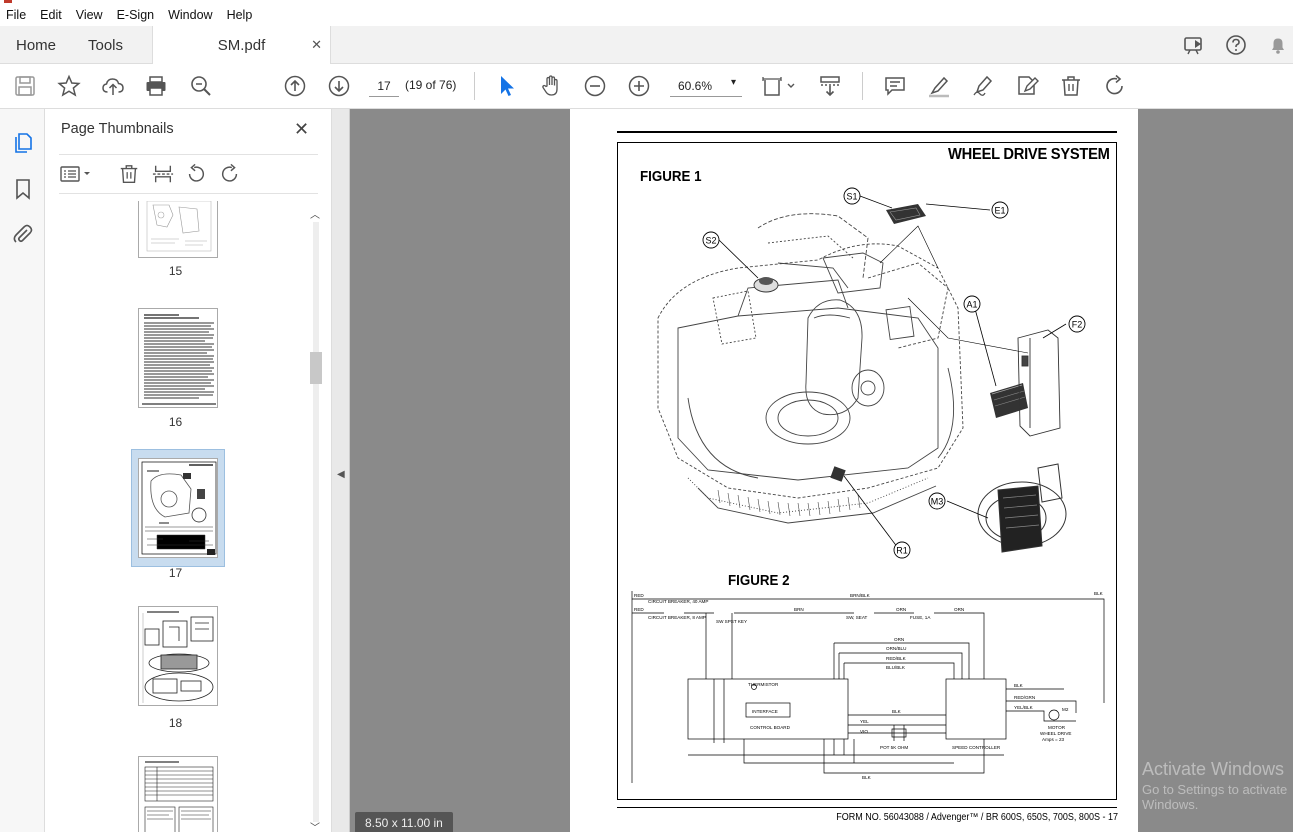 The width and height of the screenshot is (1293, 832). What do you see at coordinates (1055, 733) in the screenshot?
I see `schematic-wheel-drive: WHEEL DRIVE` at bounding box center [1055, 733].